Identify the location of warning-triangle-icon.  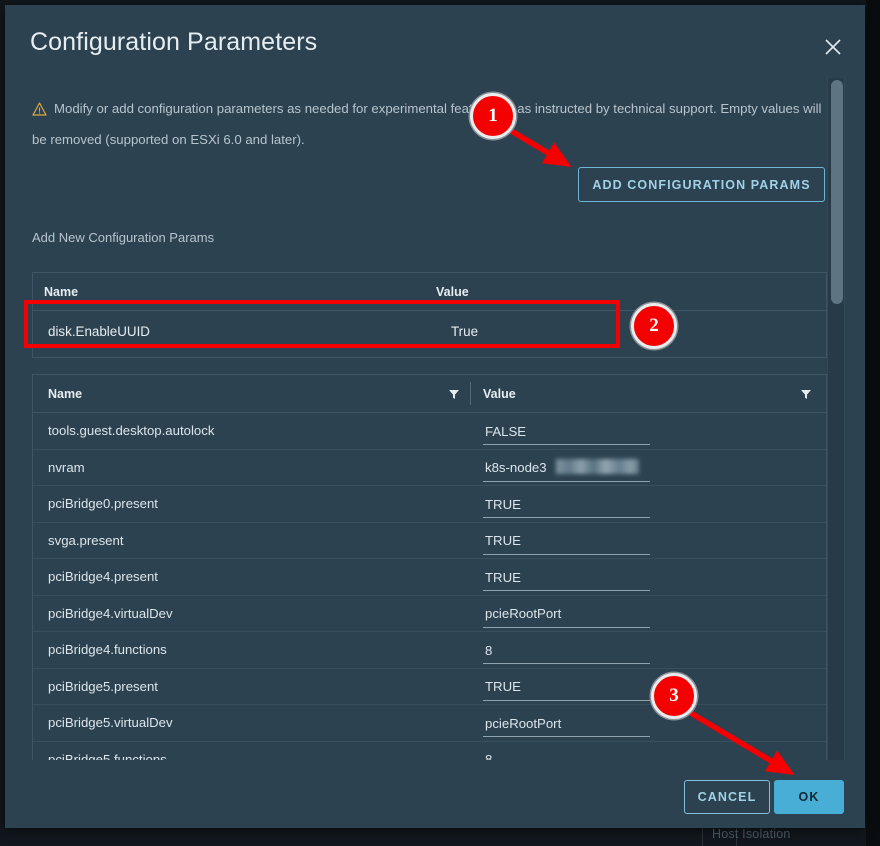
(39, 112).